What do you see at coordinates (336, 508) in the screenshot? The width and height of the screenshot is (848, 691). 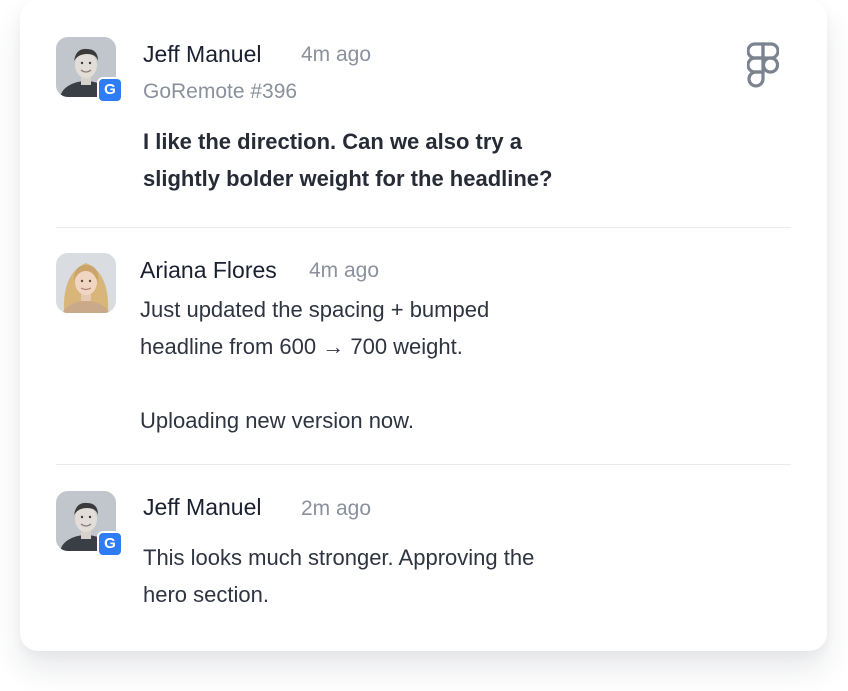 I see `comment-timestamp: 2m ago` at bounding box center [336, 508].